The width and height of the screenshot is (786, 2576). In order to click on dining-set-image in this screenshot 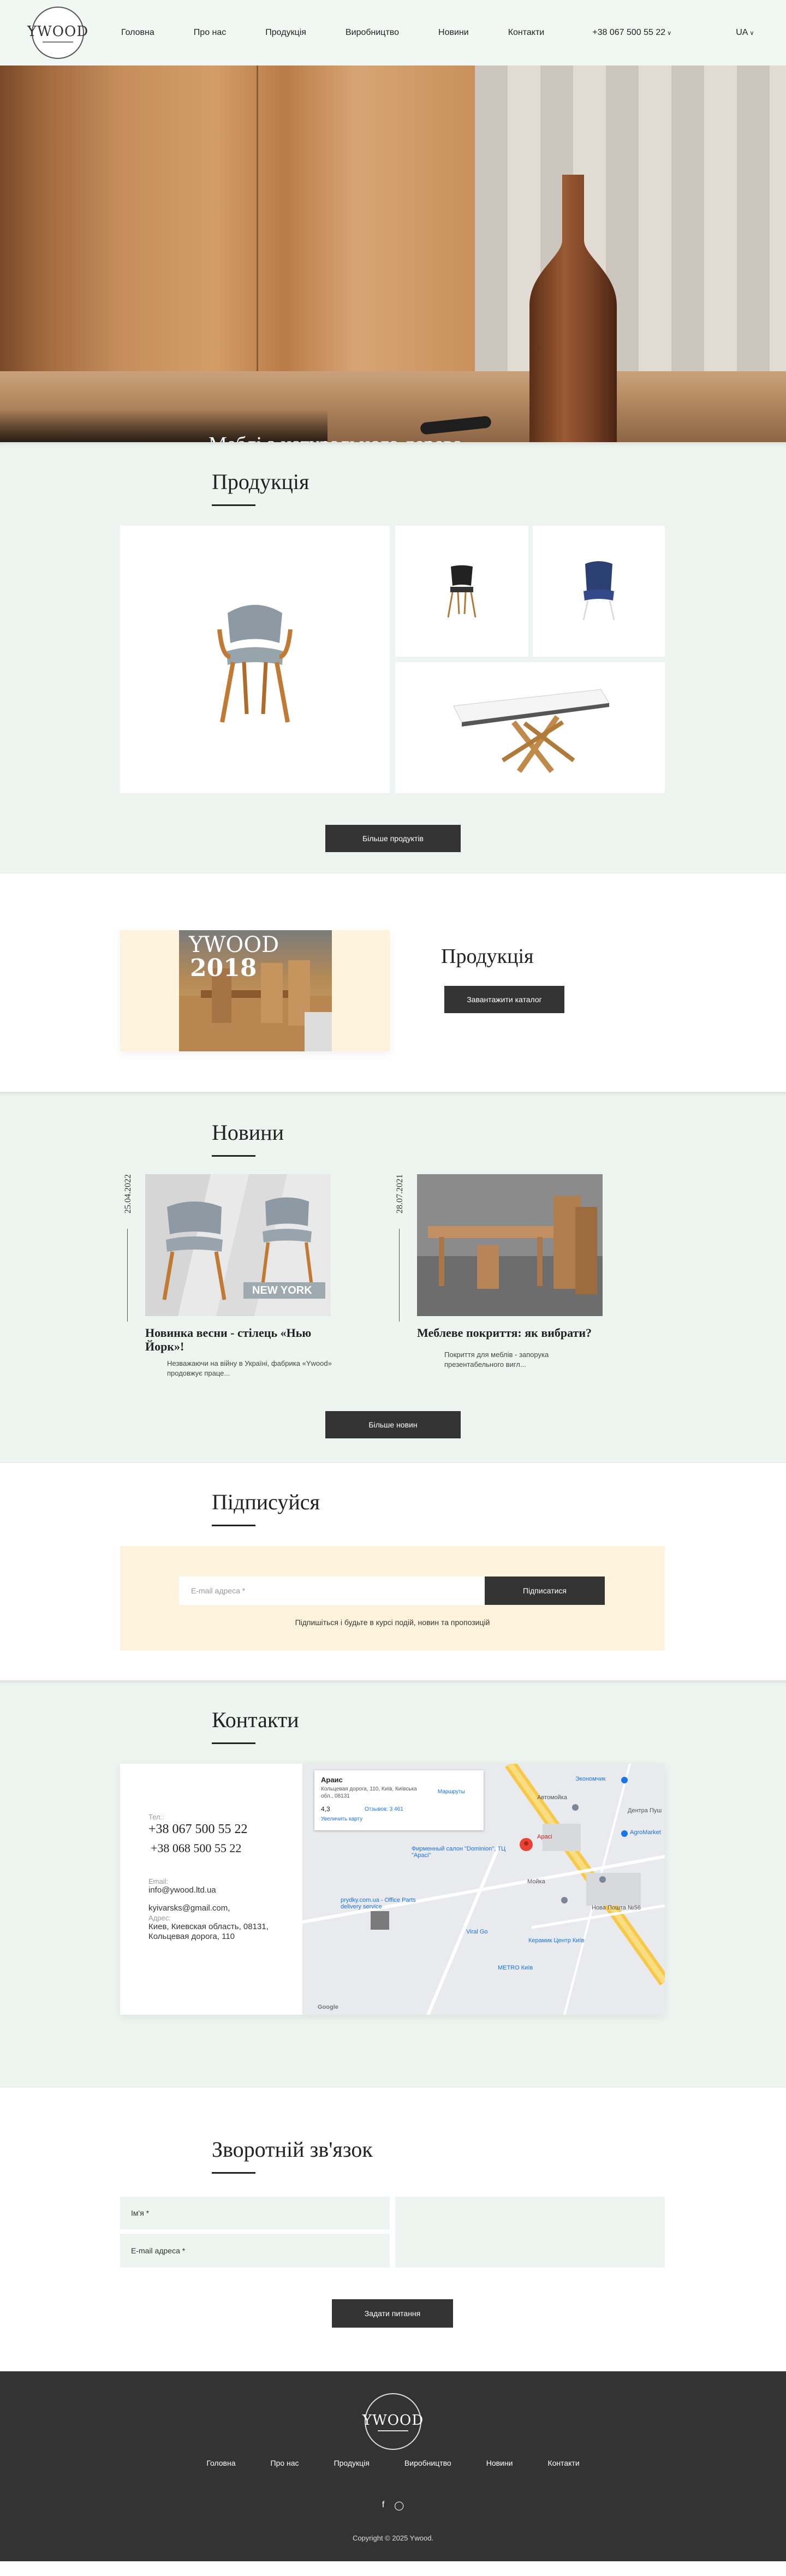, I will do `click(510, 1245)`.